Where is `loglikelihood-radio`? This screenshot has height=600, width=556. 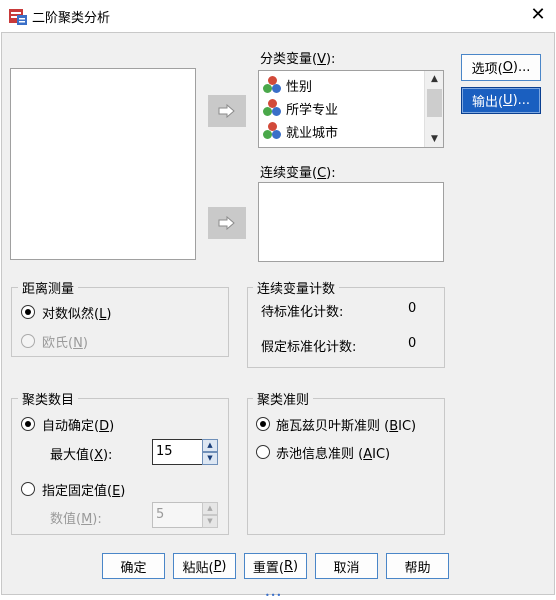
loglikelihood-radio is located at coordinates (28, 312).